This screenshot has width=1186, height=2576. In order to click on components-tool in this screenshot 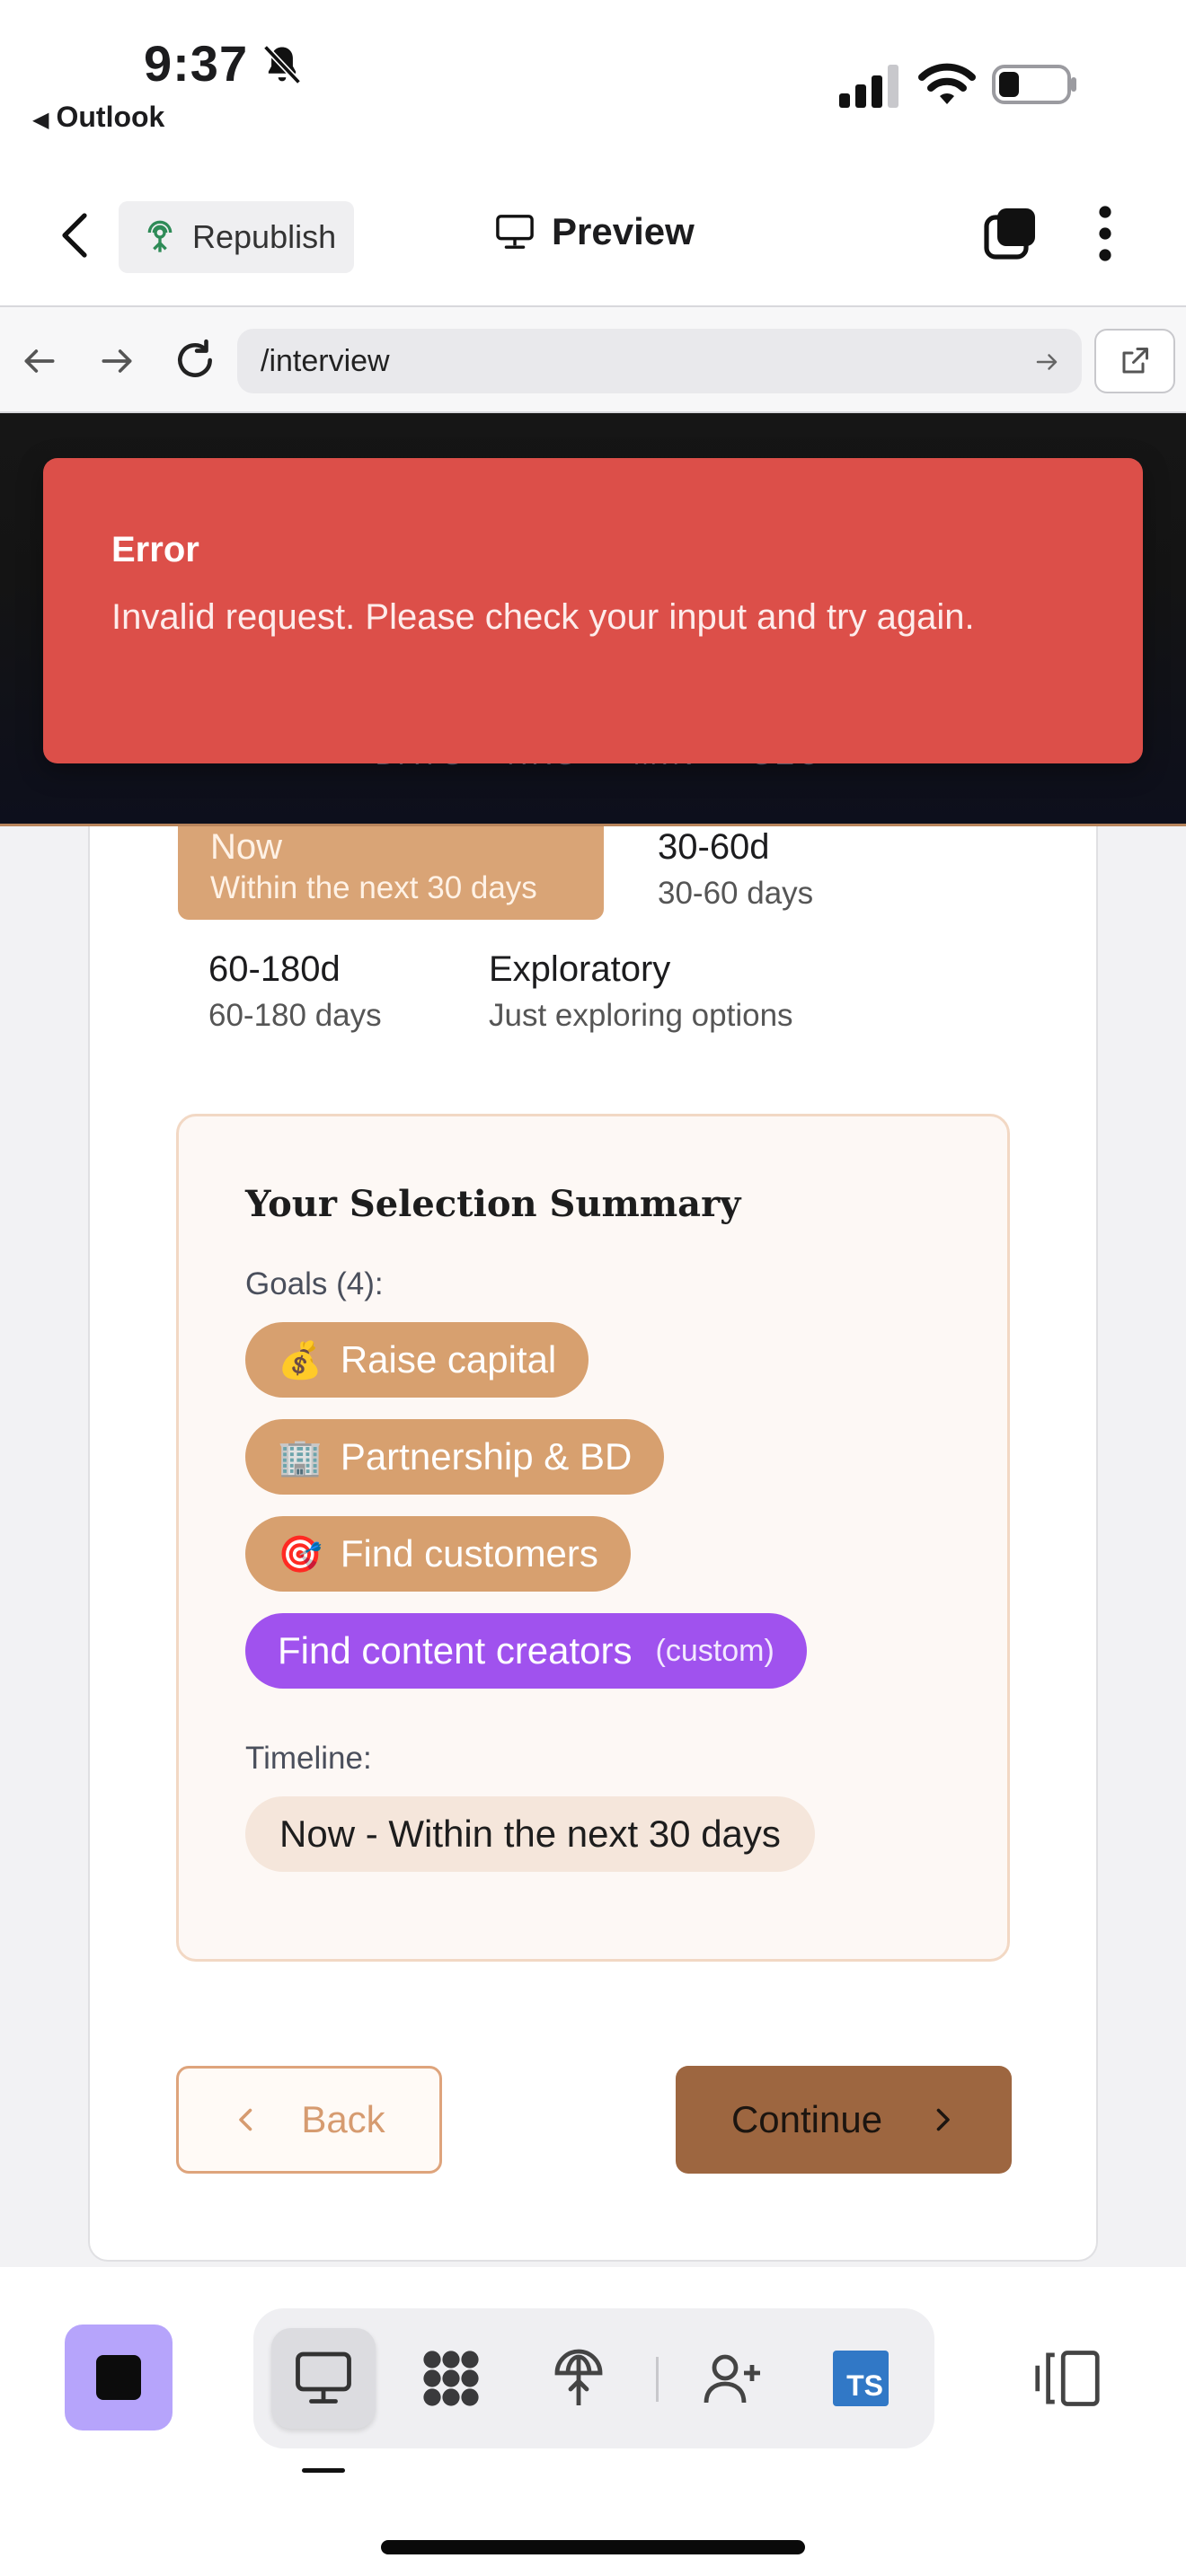, I will do `click(451, 2378)`.